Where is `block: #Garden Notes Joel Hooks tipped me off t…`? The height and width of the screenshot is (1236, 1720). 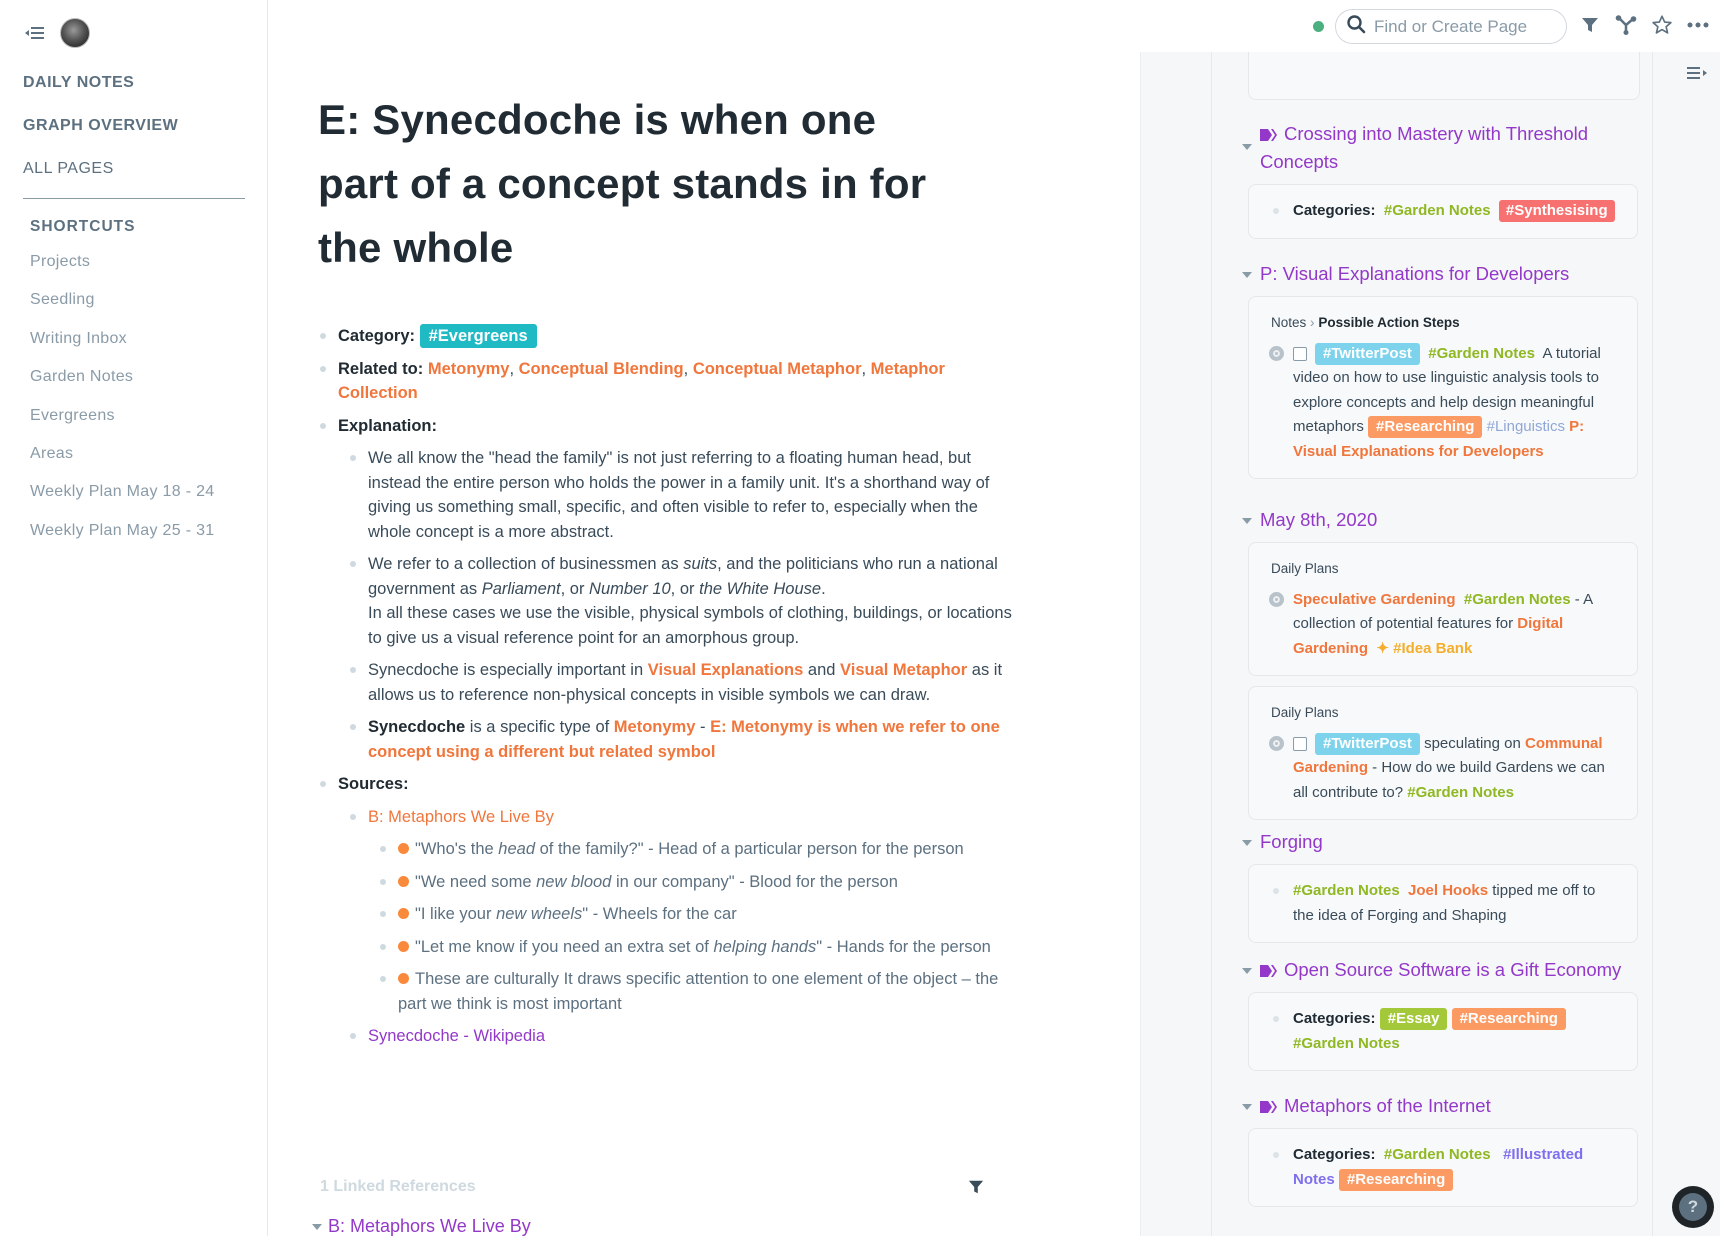 block: #Garden Notes Joel Hooks tipped me off t… is located at coordinates (1444, 903).